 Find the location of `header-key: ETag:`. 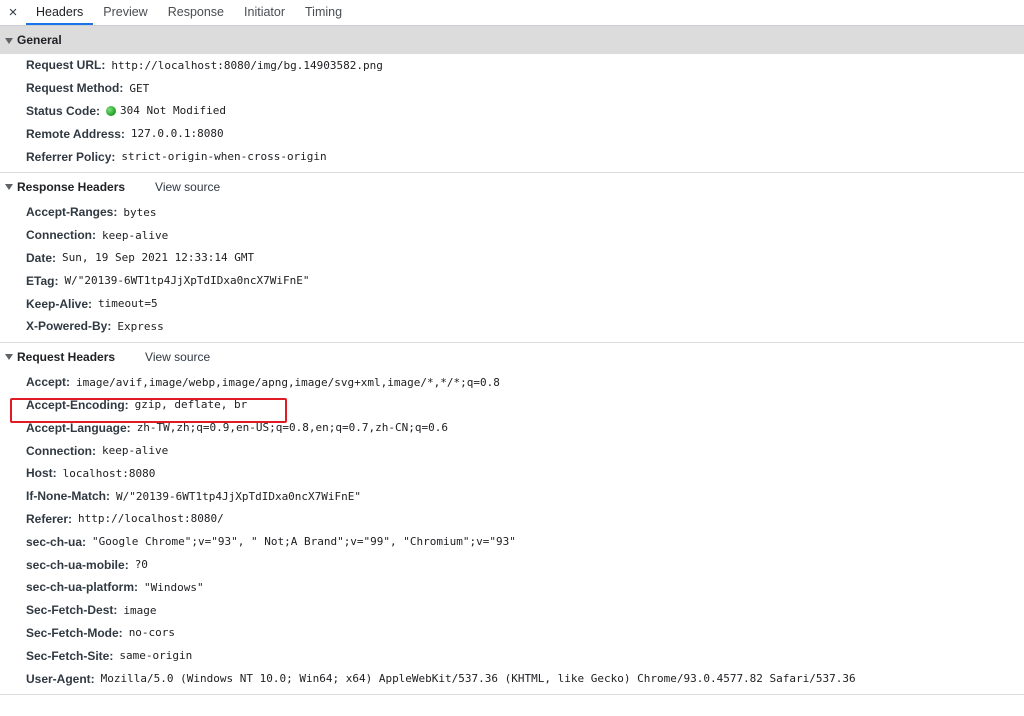

header-key: ETag: is located at coordinates (42, 280).